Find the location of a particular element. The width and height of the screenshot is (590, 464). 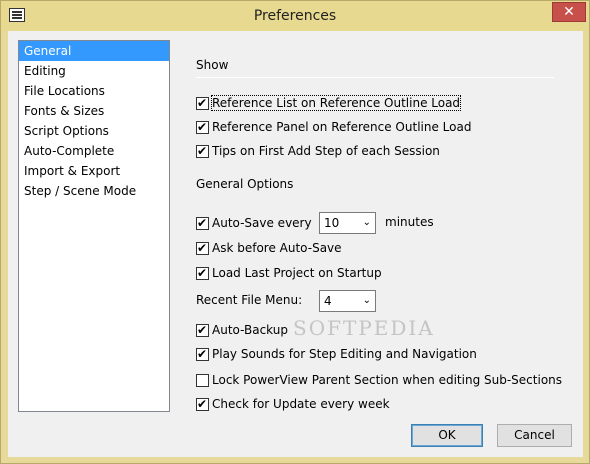

recent-file-menu-value: 4 is located at coordinates (328, 301).